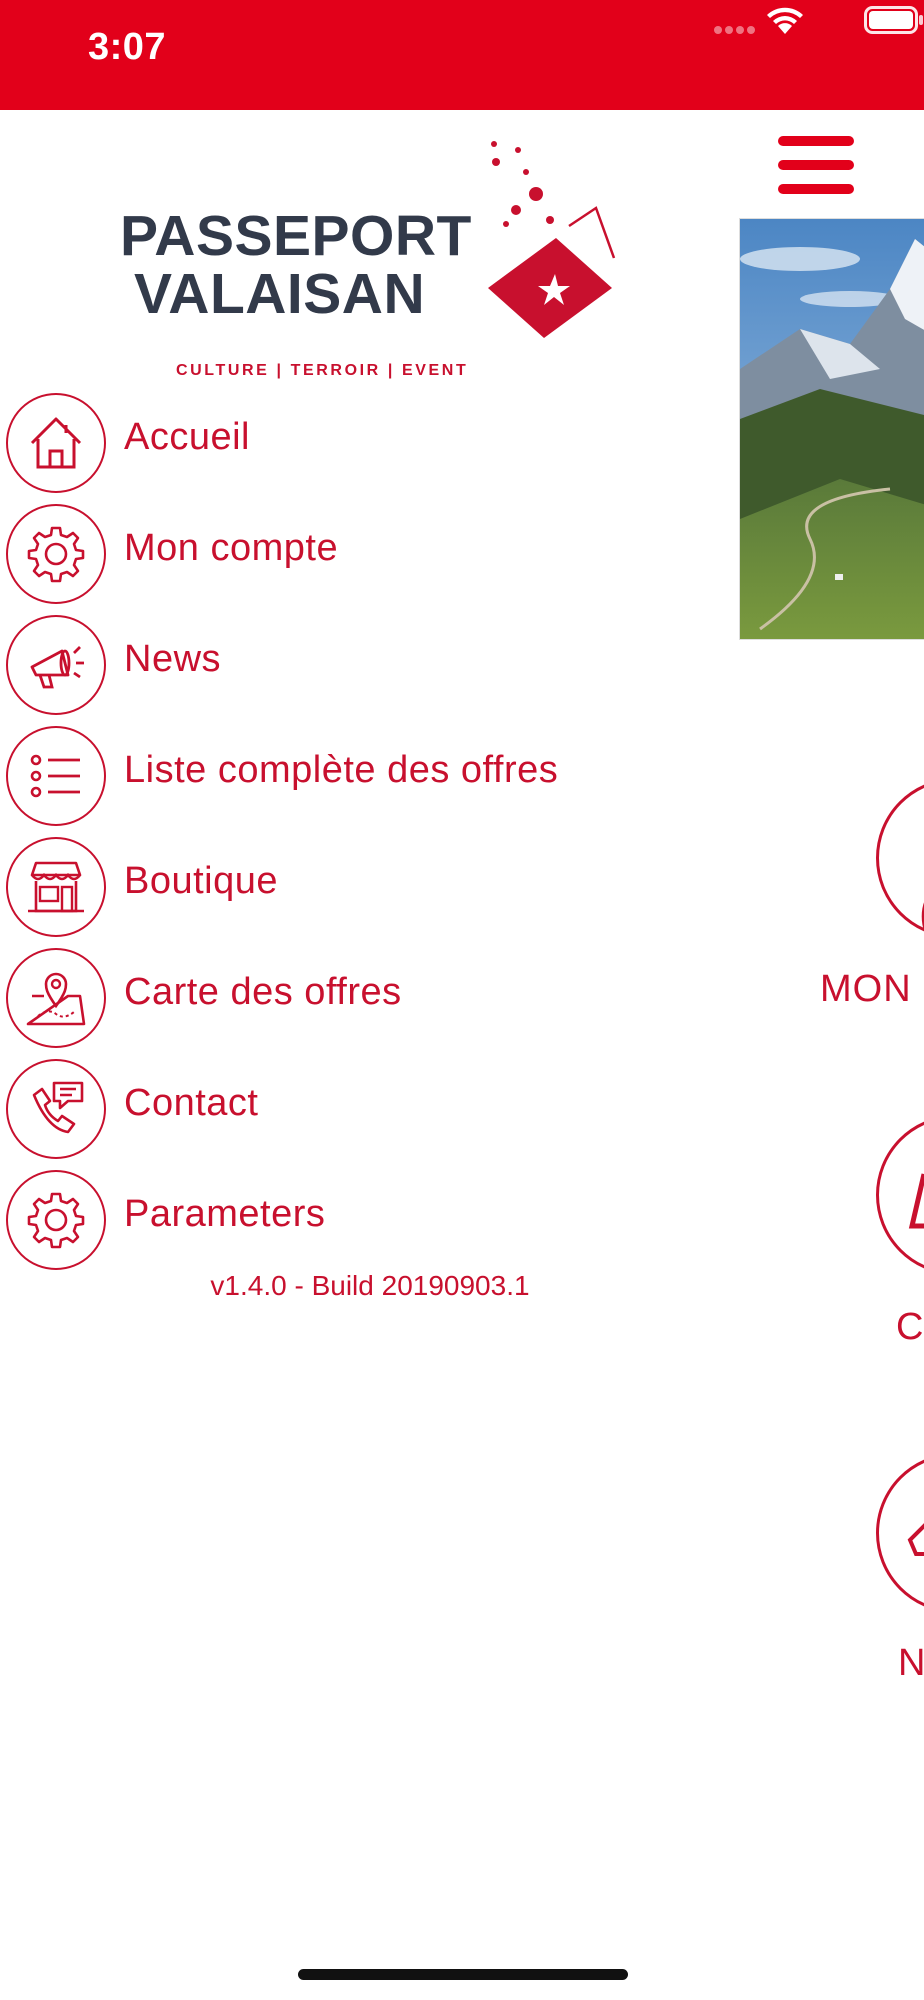  What do you see at coordinates (322, 370) in the screenshot?
I see `logo-tagline: CULTURE | TERROIR | EVENT` at bounding box center [322, 370].